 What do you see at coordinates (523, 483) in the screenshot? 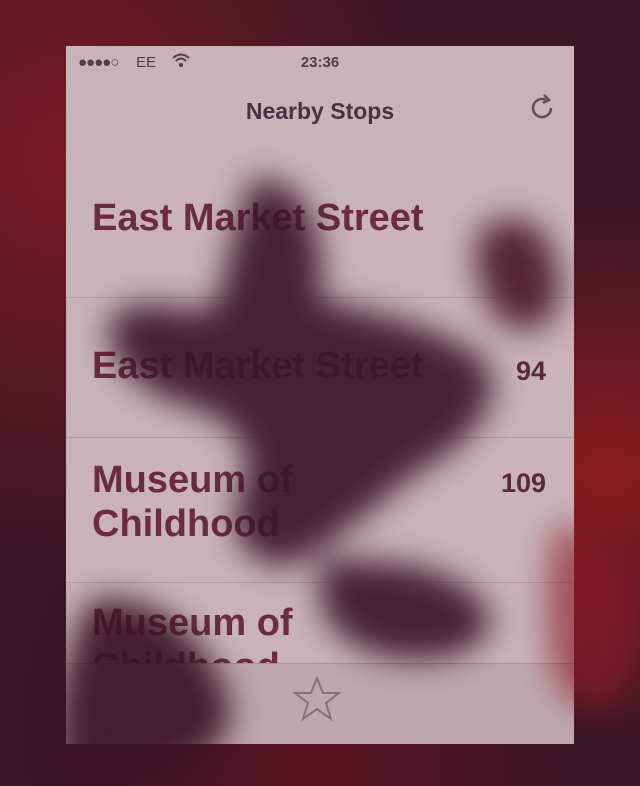
I see `stop-distance: 109` at bounding box center [523, 483].